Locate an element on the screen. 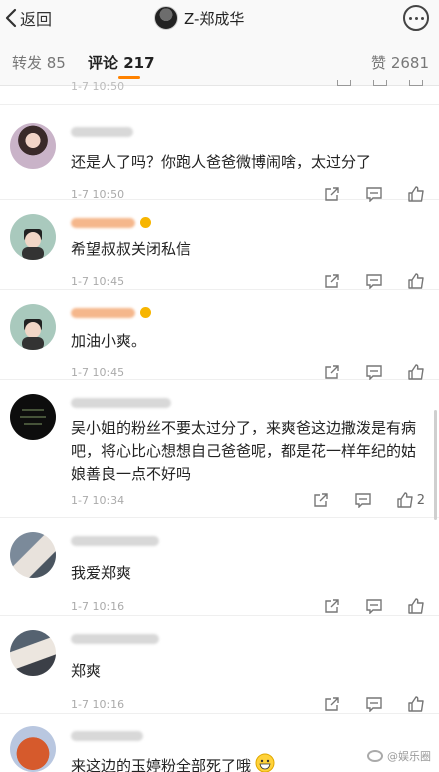 Image resolution: width=439 pixels, height=772 pixels. author-name: Z-郑成华 is located at coordinates (214, 18).